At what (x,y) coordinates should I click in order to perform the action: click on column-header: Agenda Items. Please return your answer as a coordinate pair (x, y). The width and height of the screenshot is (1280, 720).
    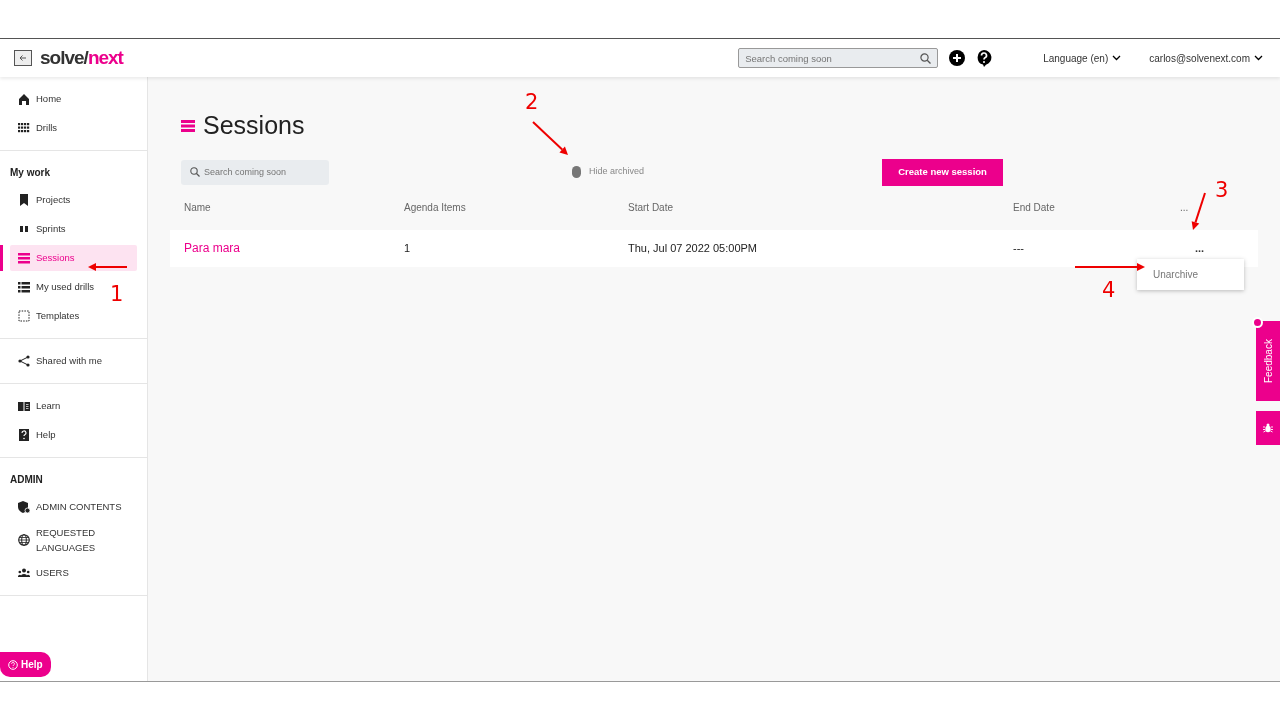
    Looking at the image, I should click on (435, 208).